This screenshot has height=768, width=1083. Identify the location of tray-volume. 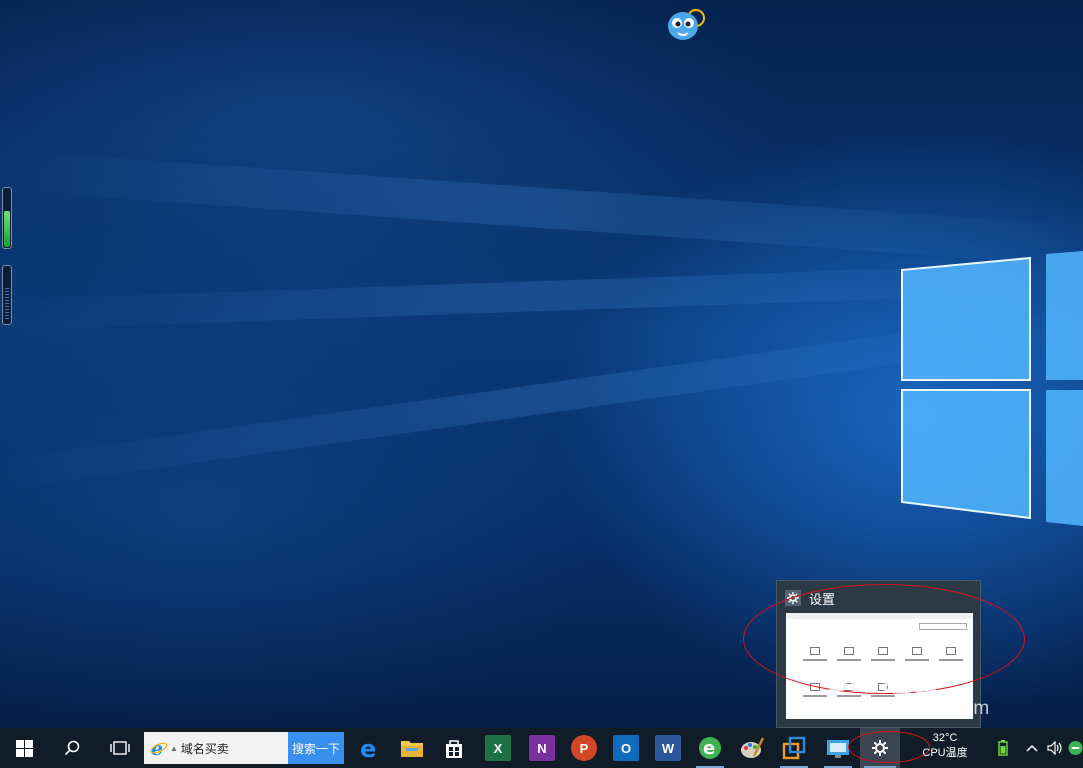
(1055, 748).